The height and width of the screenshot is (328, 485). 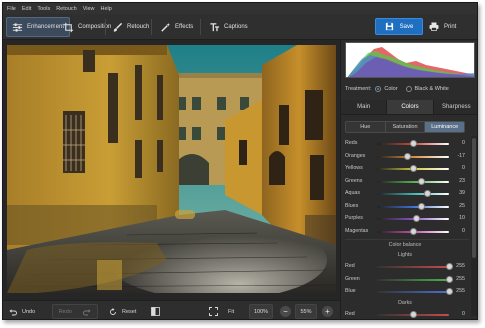 I want to click on undo-icon, so click(x=13, y=311).